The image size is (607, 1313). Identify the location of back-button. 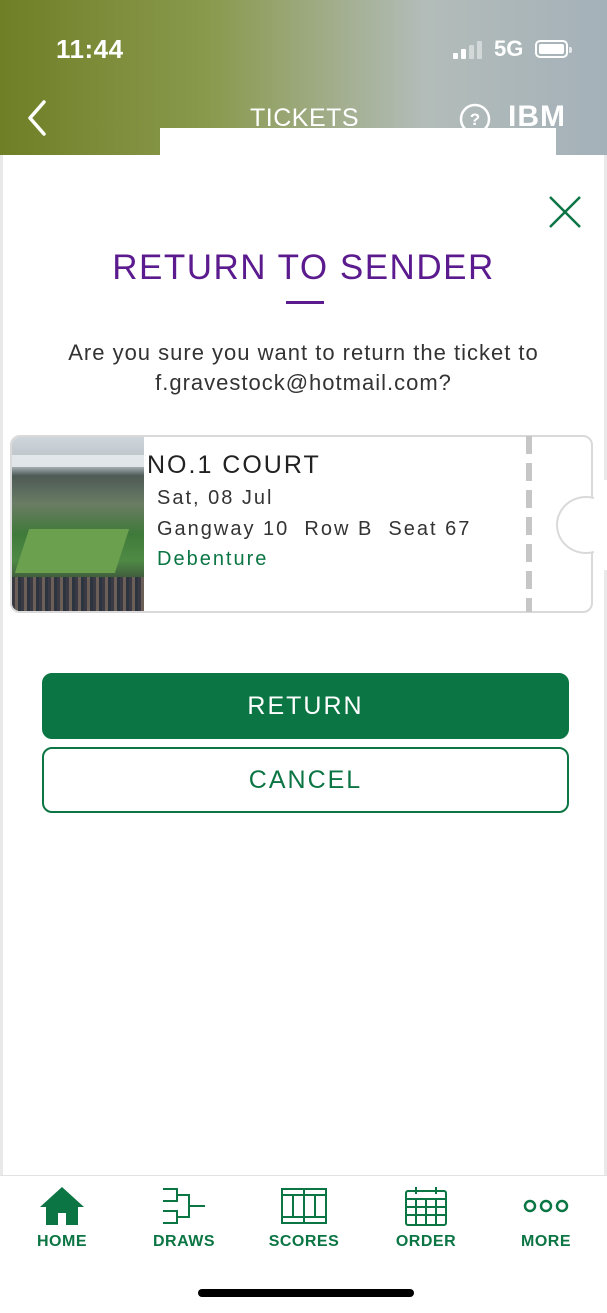
(40, 118).